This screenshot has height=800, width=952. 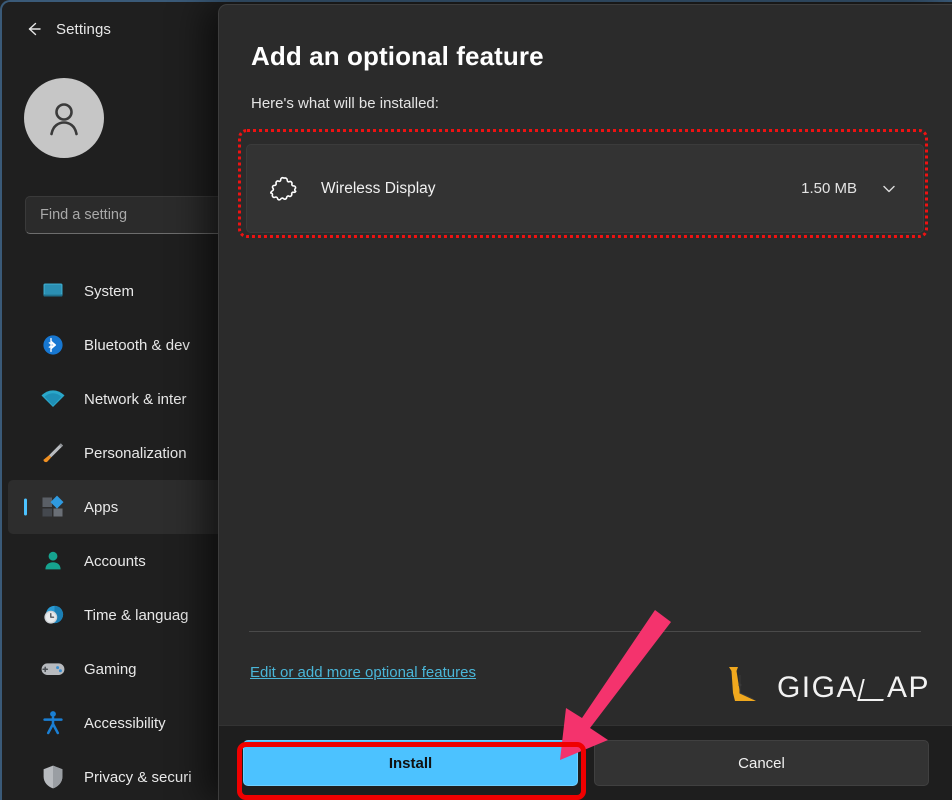 I want to click on monitor-icon, so click(x=53, y=291).